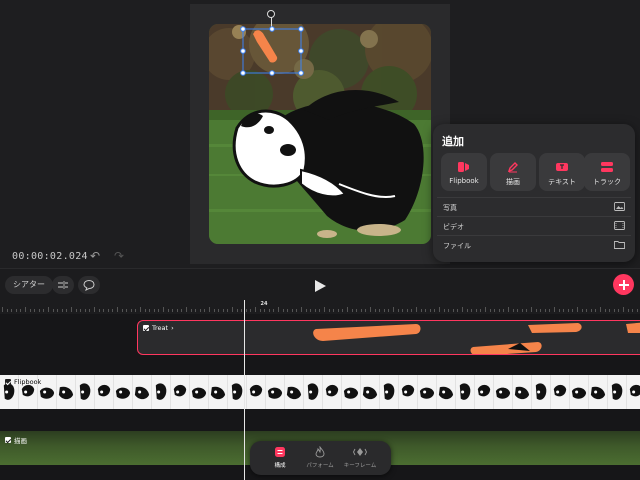 The height and width of the screenshot is (480, 640). What do you see at coordinates (619, 206) in the screenshot?
I see `photo-icon` at bounding box center [619, 206].